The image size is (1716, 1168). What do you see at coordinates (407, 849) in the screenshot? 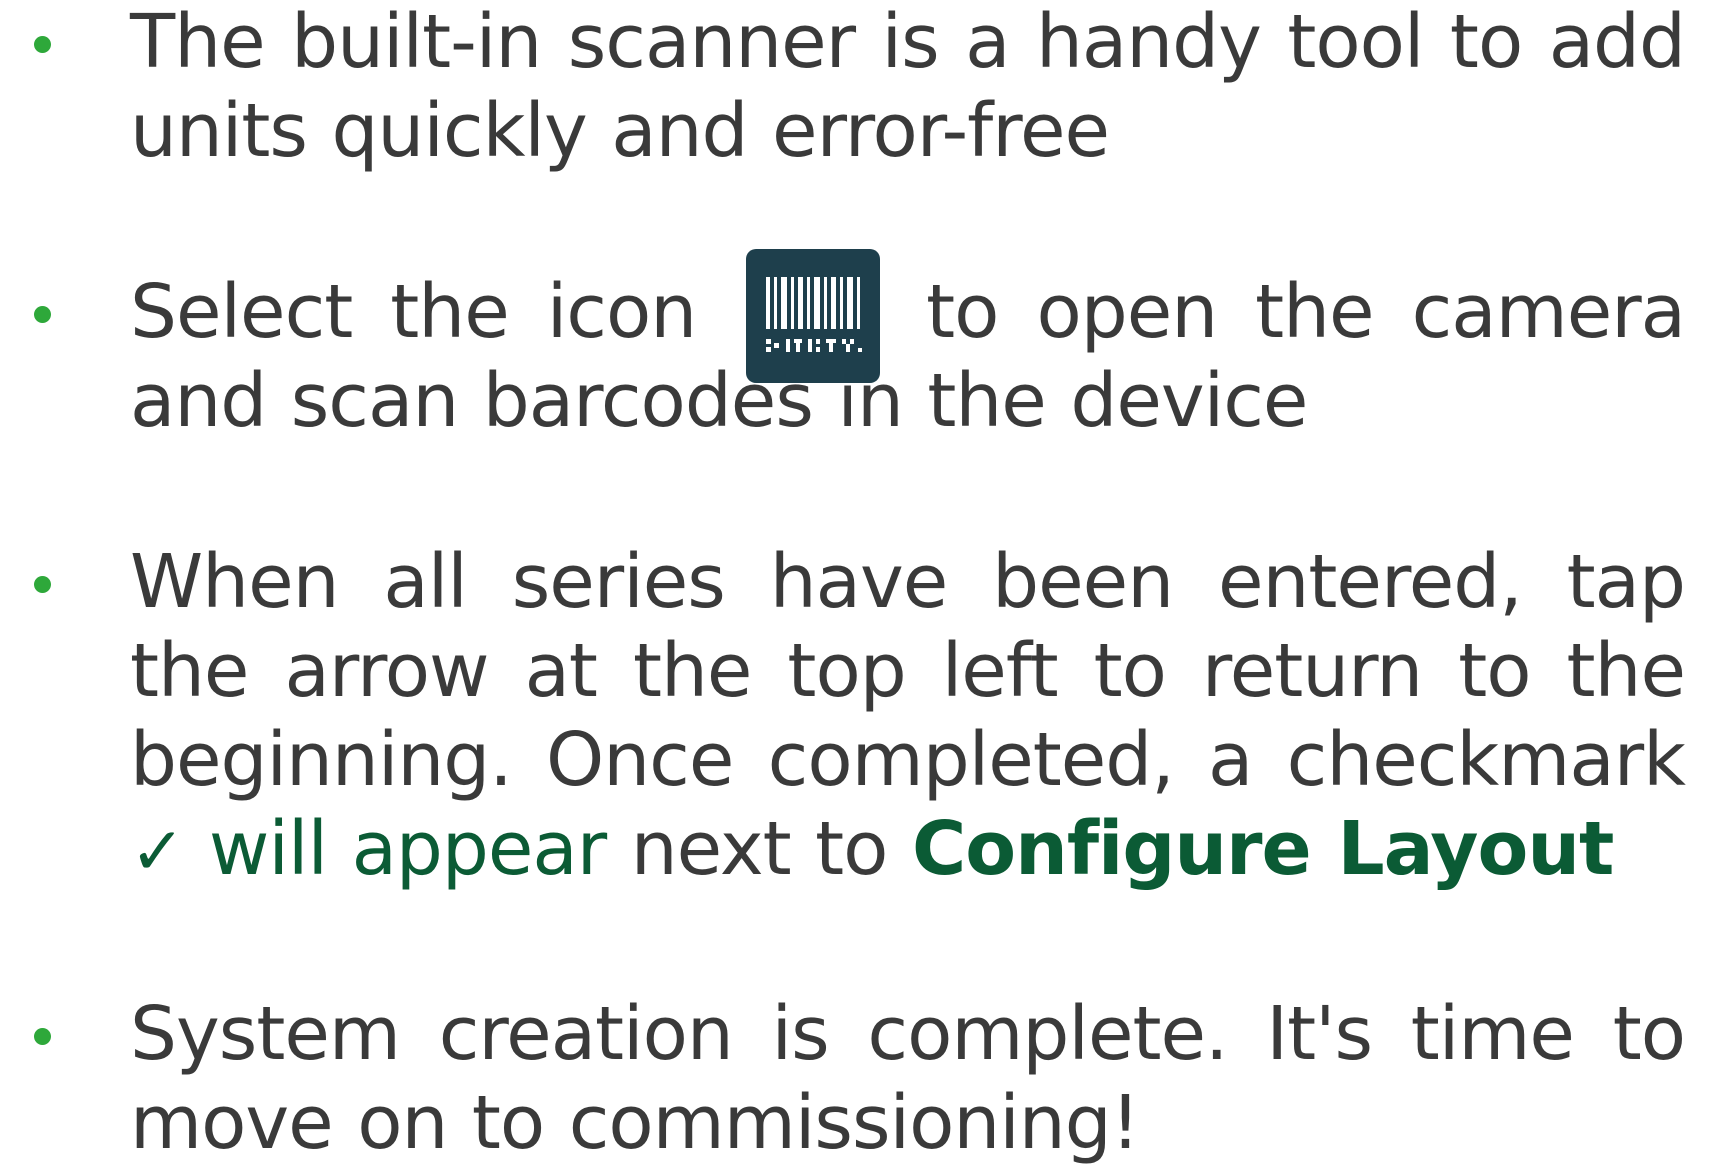
I see `bullet-text-green: will appear` at bounding box center [407, 849].